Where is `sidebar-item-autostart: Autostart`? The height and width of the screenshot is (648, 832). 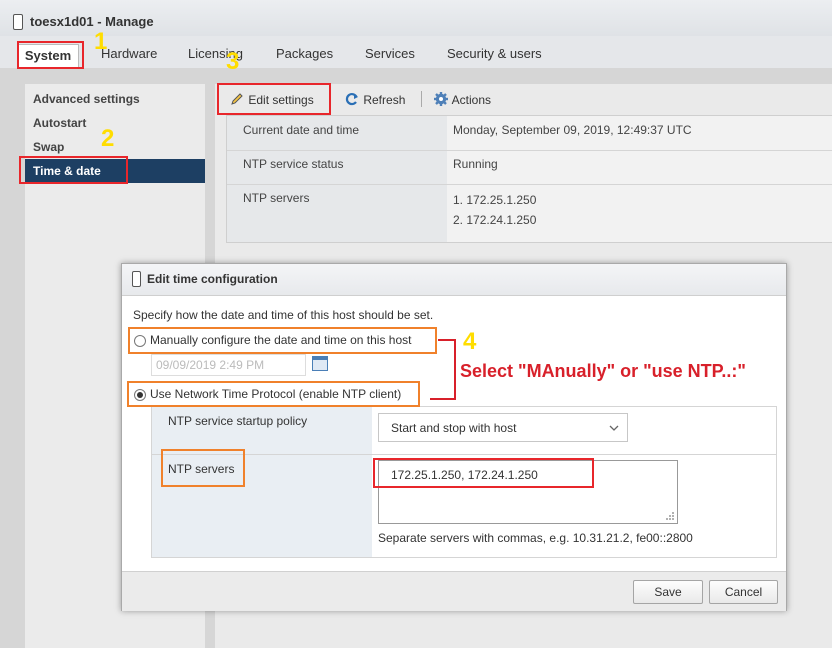 sidebar-item-autostart: Autostart is located at coordinates (59, 123).